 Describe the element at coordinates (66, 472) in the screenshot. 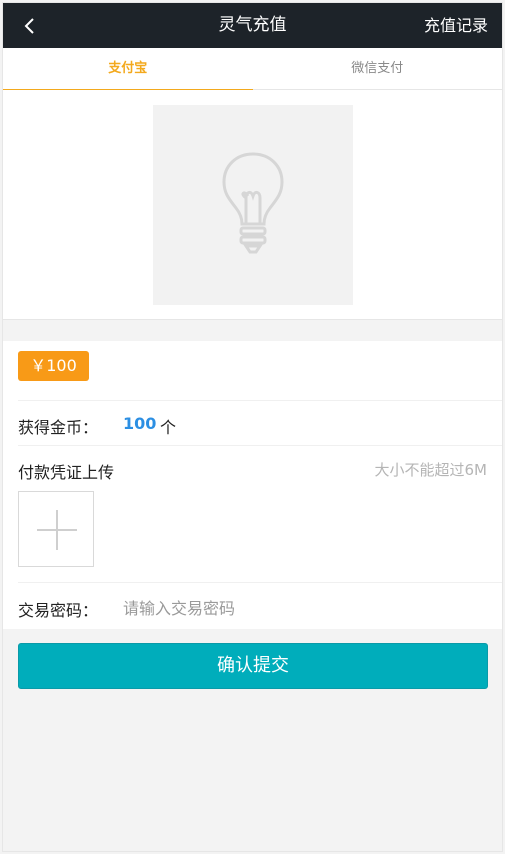

I see `upload-label: 付款凭证上传` at that location.